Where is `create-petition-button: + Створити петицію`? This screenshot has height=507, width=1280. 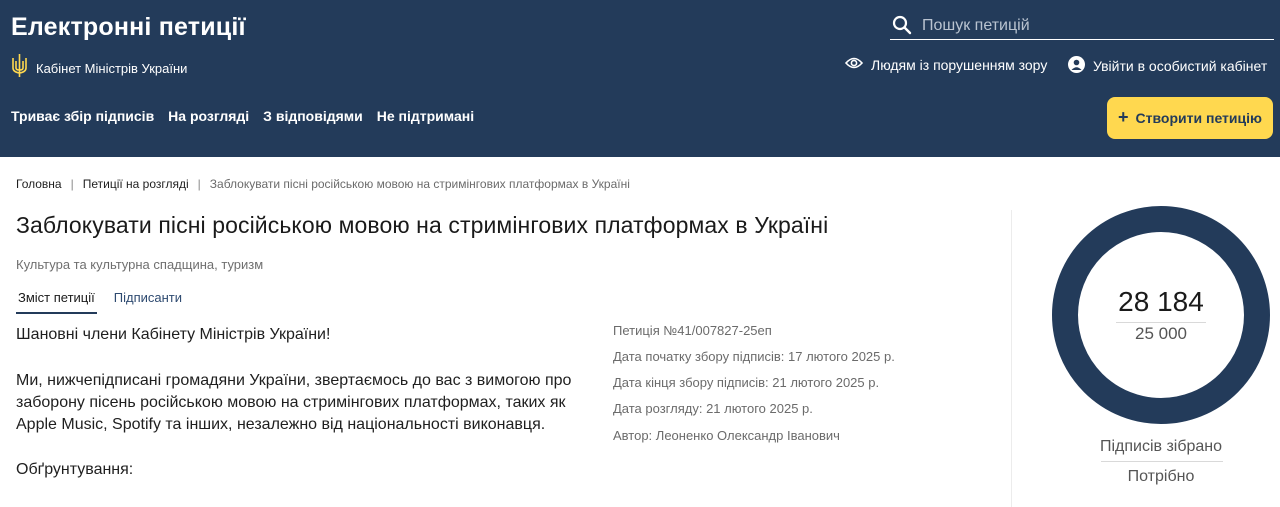 create-petition-button: + Створити петицію is located at coordinates (1190, 118).